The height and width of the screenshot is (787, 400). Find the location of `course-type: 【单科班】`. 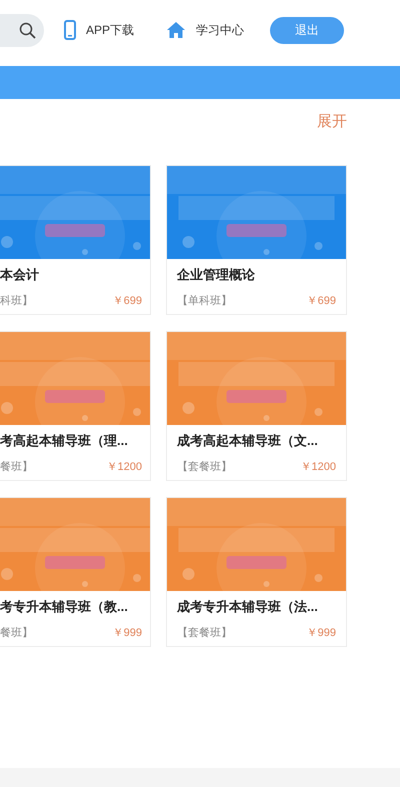

course-type: 【单科班】 is located at coordinates (204, 301).